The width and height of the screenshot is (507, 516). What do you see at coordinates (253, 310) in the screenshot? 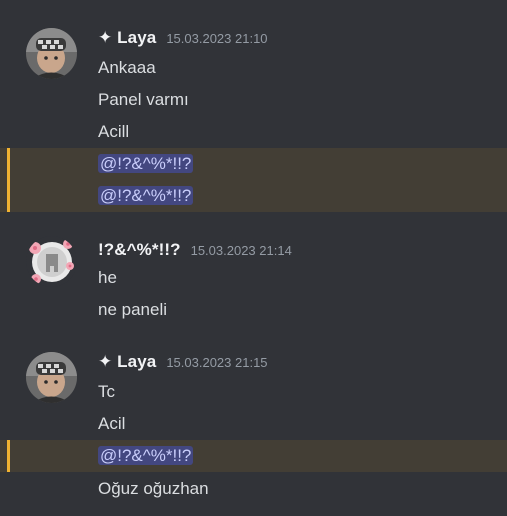
I see `message-line: ne paneli` at bounding box center [253, 310].